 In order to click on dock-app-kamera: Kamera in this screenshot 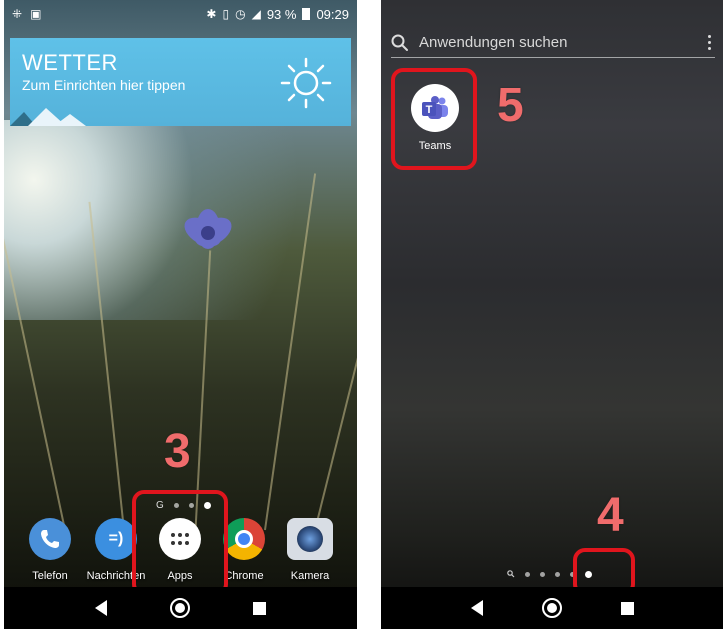, I will do `click(310, 550)`.